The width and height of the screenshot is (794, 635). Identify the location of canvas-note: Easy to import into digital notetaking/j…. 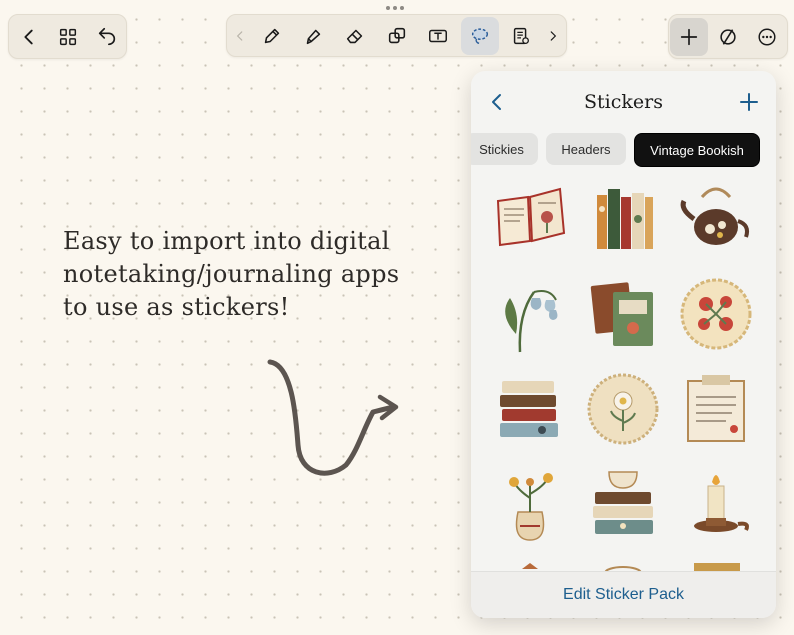
(253, 274).